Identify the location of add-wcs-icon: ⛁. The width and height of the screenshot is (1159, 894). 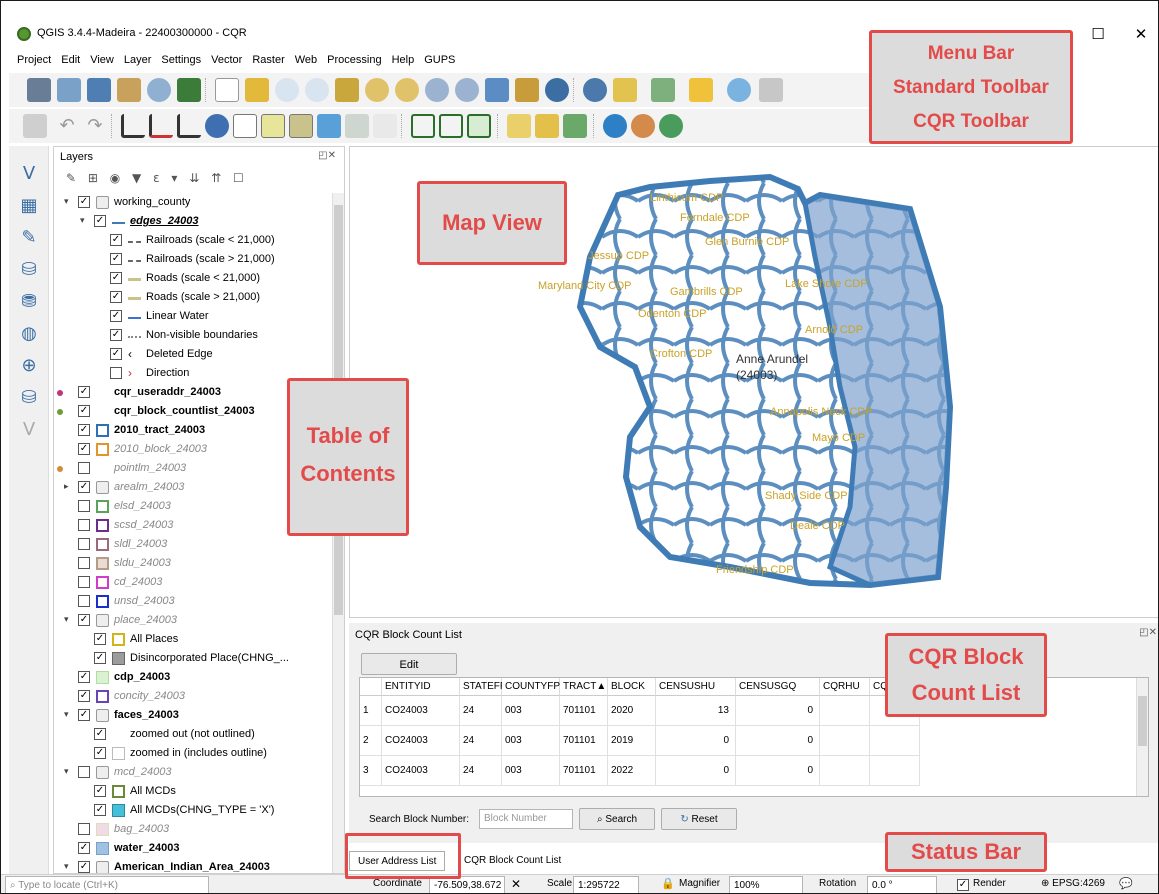
(29, 398).